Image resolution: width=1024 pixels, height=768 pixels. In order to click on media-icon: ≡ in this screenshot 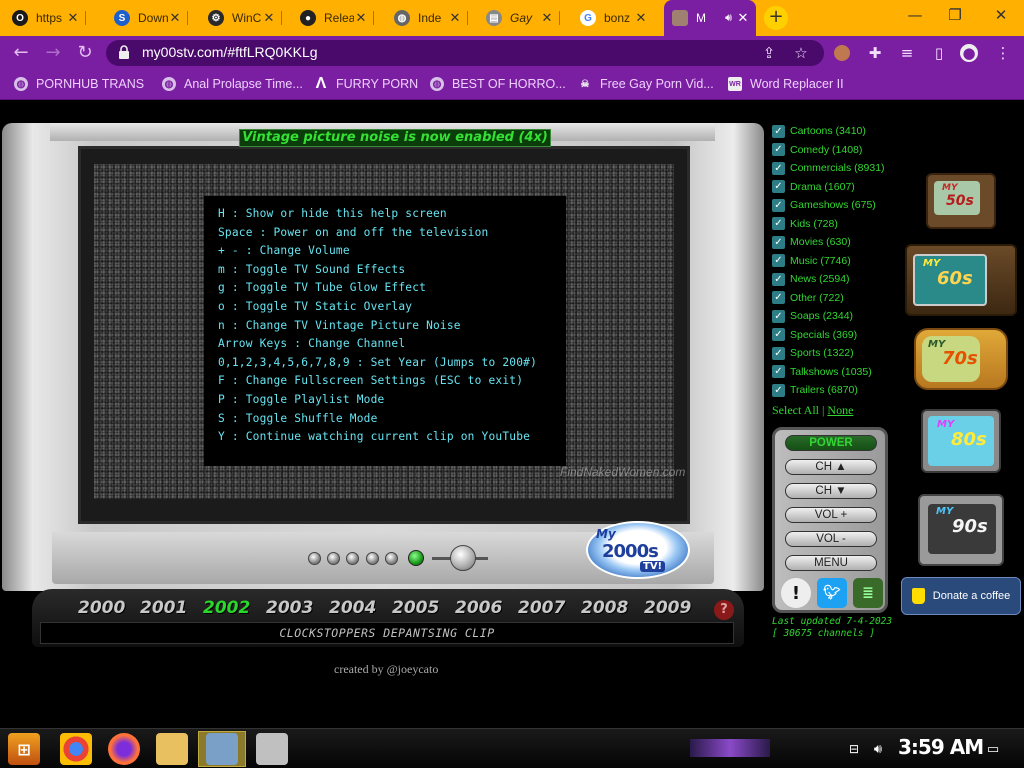, I will do `click(907, 53)`.